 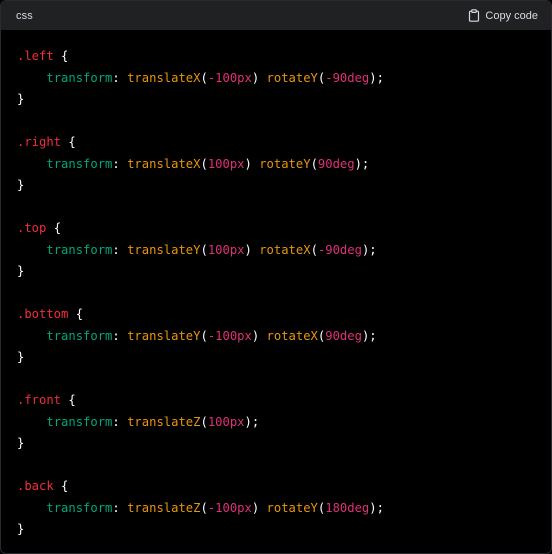 I want to click on code-token-num: 180deg, so click(x=347, y=507).